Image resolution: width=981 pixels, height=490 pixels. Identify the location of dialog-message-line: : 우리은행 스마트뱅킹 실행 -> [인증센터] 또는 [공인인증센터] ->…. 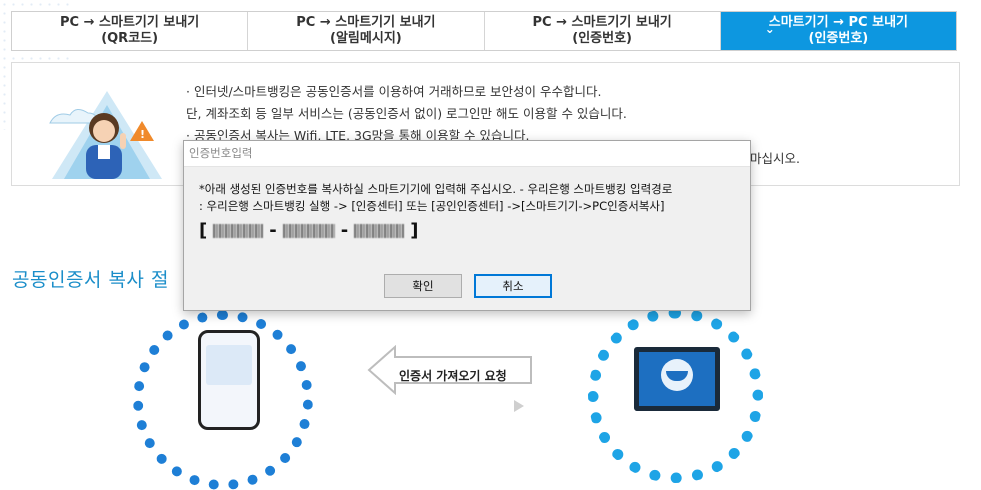
(432, 206).